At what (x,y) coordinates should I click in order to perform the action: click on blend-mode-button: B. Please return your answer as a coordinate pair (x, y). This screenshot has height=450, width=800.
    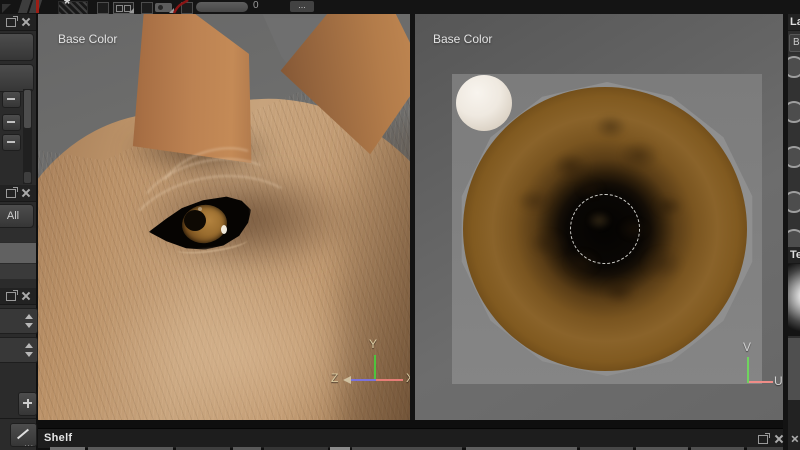
    Looking at the image, I should click on (794, 43).